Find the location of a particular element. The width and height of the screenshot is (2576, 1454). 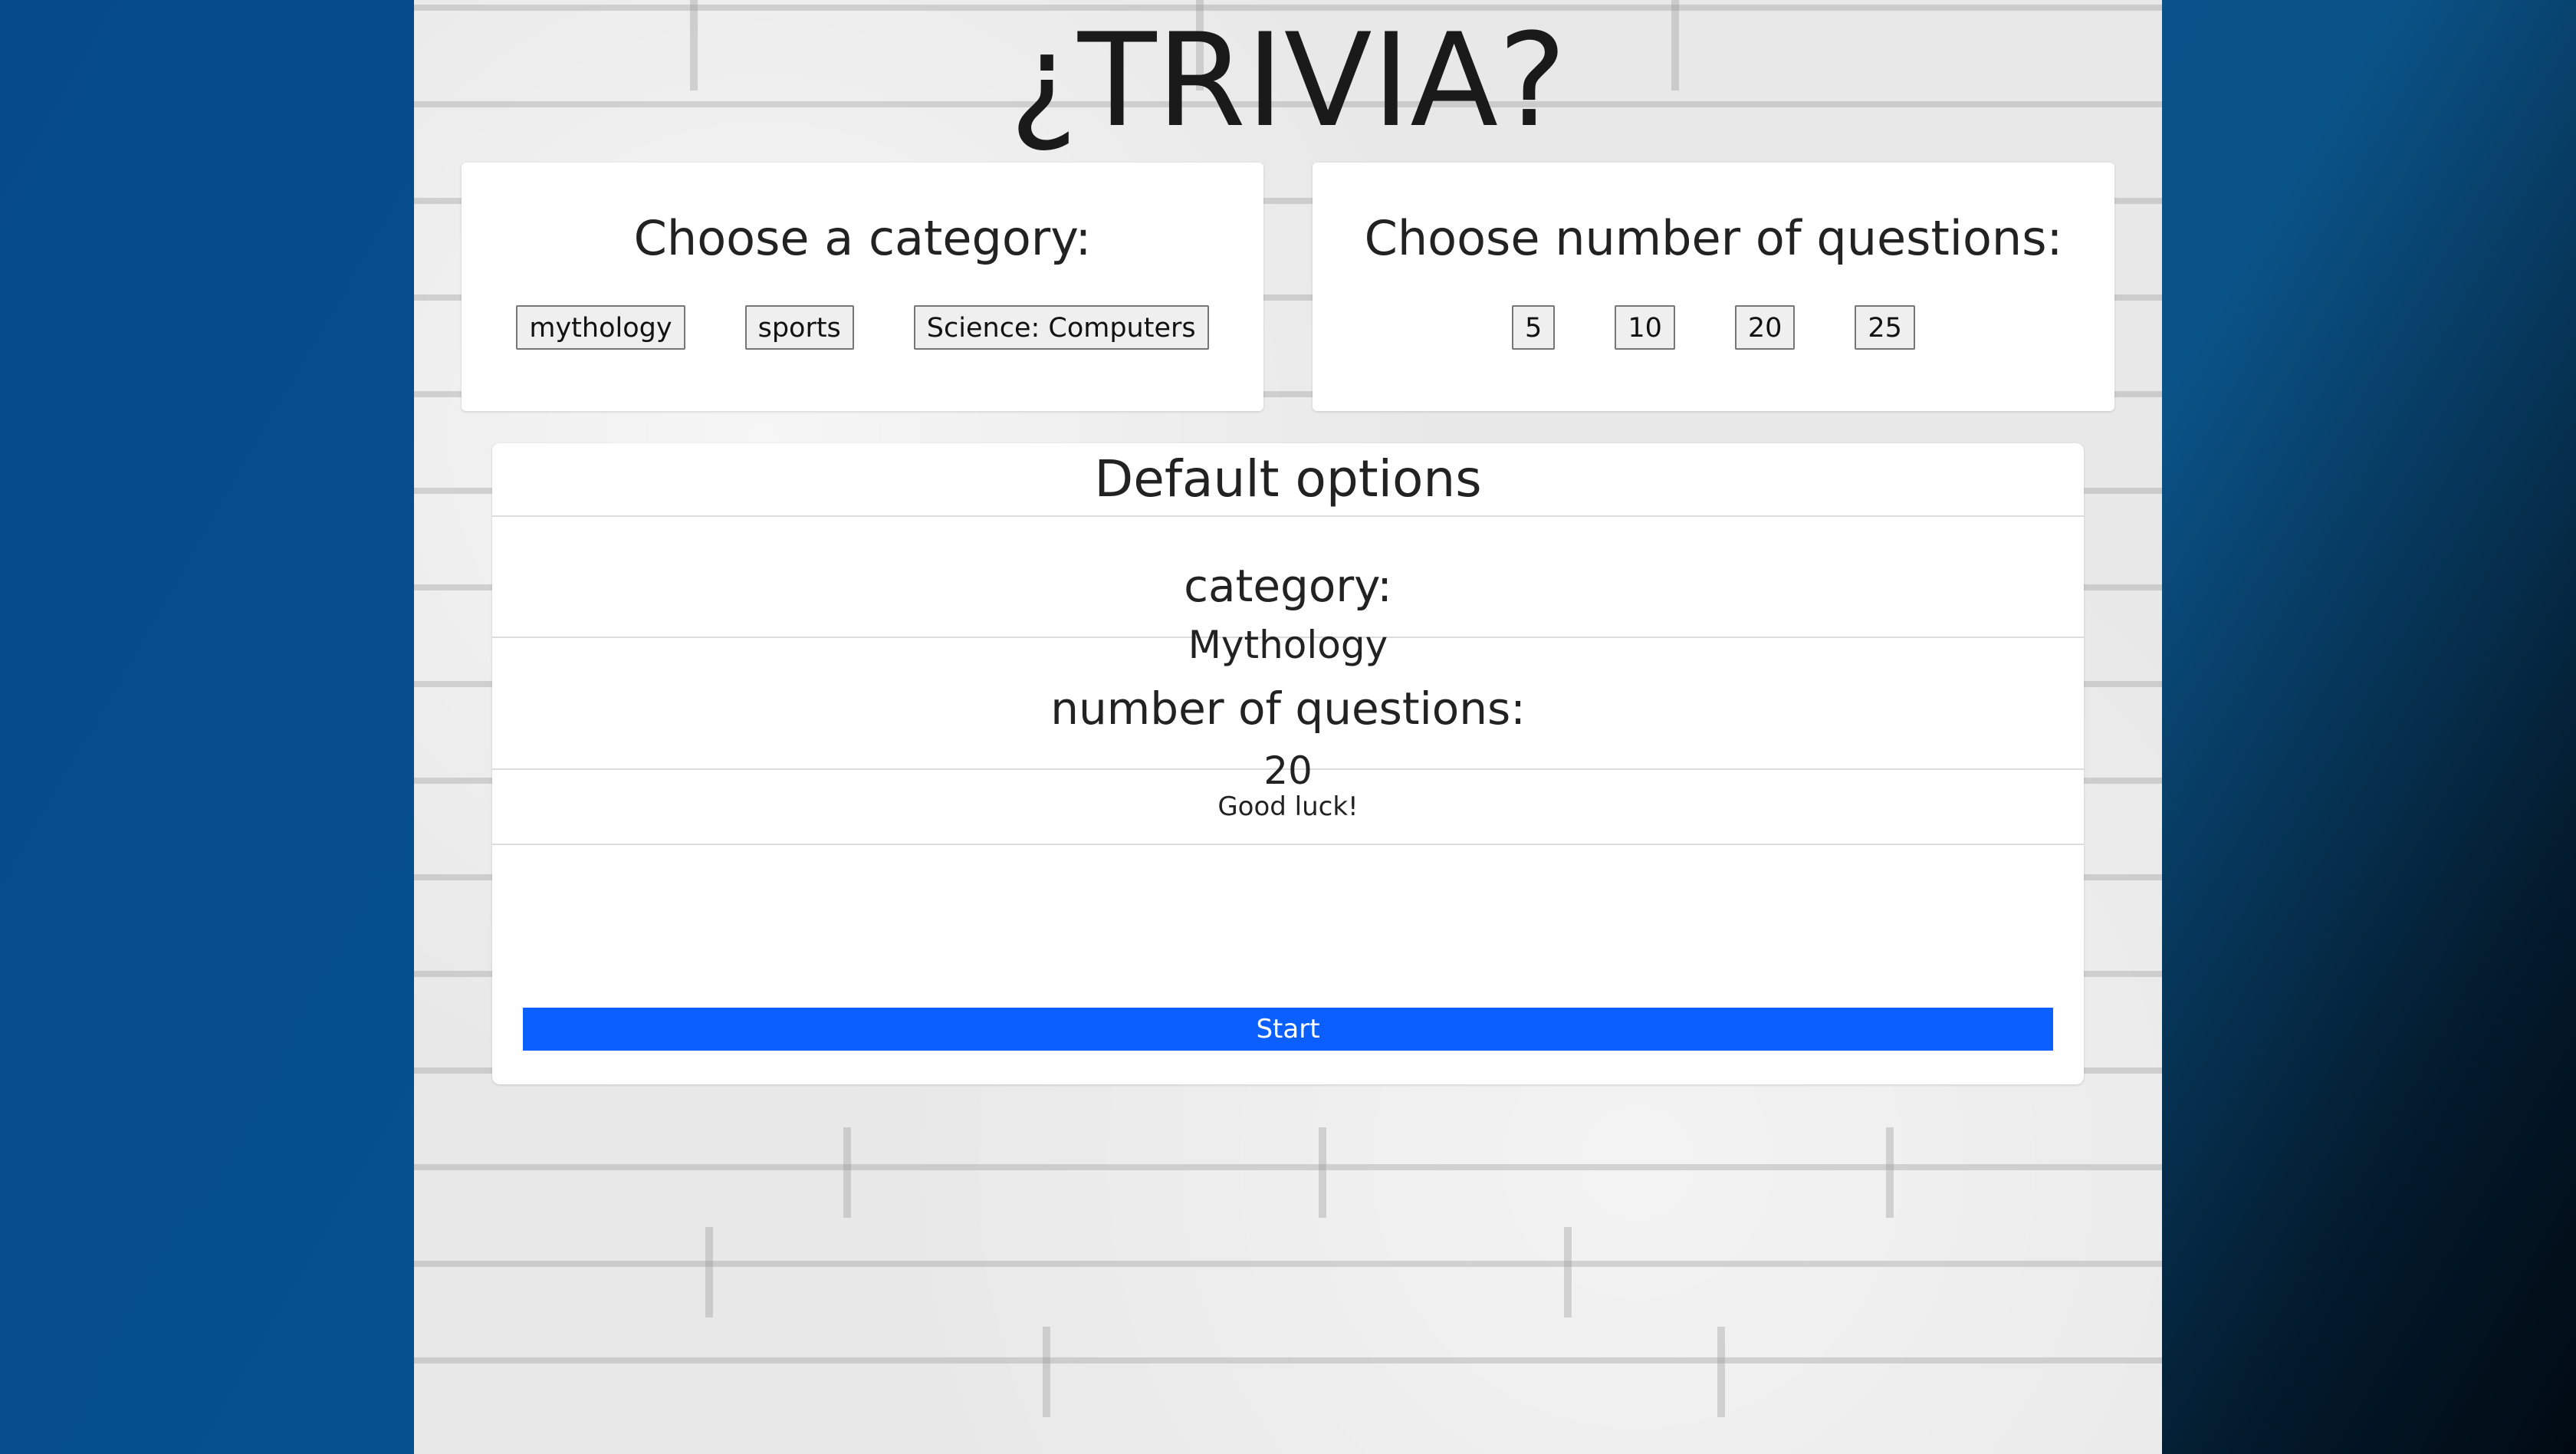

default-options-header: Default options is located at coordinates (1288, 480).